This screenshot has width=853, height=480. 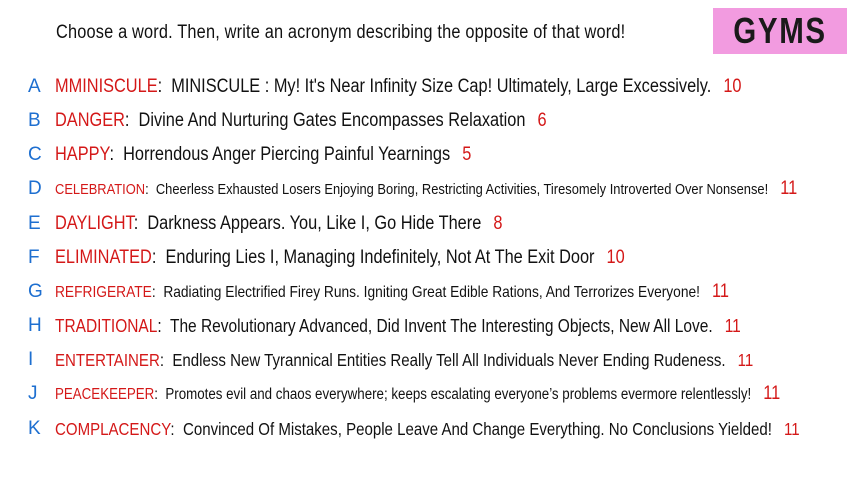 I want to click on chosen-word: PEACEKEEPER, so click(x=105, y=394).